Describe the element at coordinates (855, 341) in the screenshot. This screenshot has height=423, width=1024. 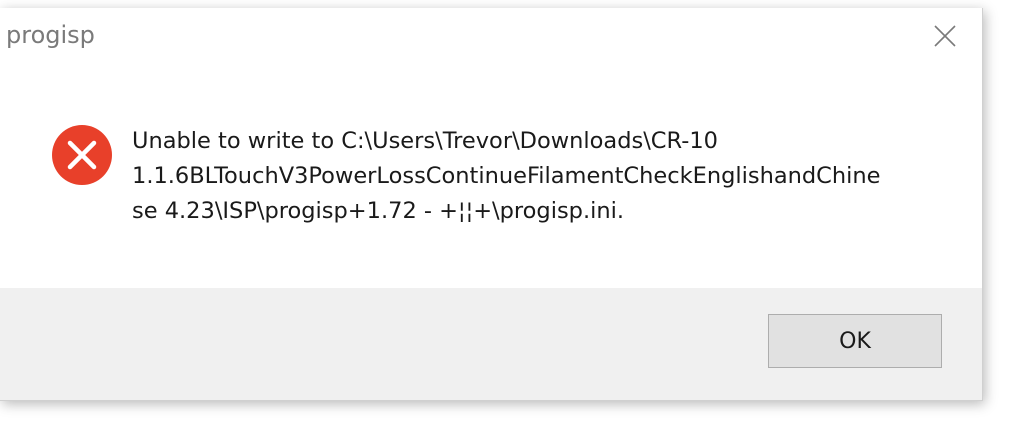
I see `ok-button: OK` at that location.